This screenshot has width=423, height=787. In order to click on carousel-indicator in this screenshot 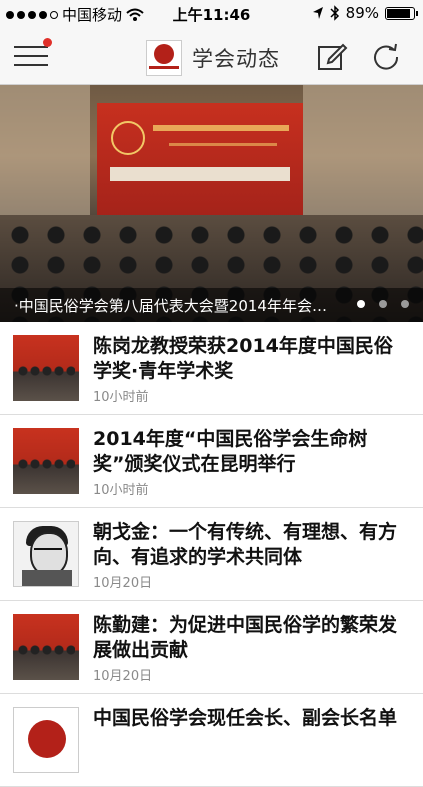, I will do `click(383, 304)`.